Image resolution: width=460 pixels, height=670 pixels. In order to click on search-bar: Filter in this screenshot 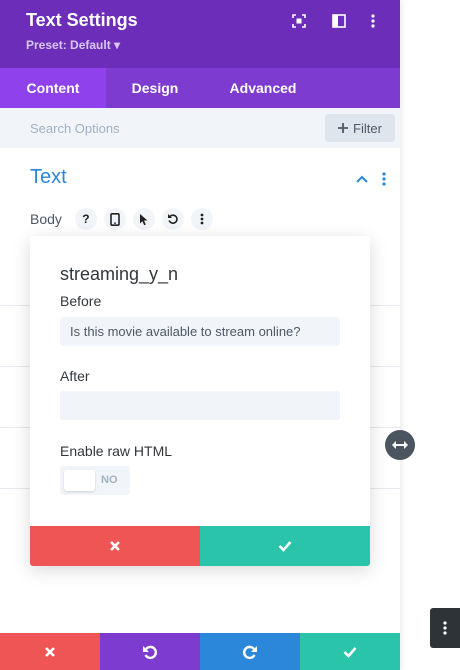, I will do `click(200, 128)`.